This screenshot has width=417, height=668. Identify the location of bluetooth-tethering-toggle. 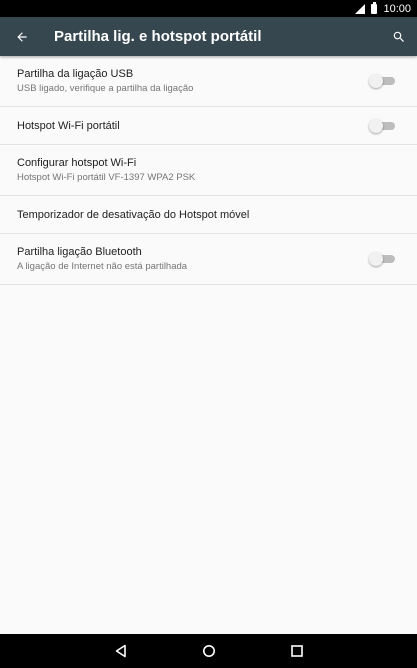
(382, 259).